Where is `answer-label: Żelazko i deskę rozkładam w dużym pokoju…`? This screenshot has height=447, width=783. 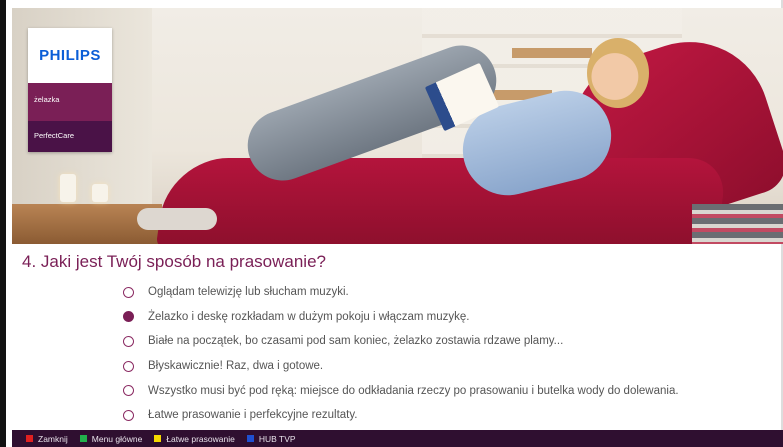
answer-label: Żelazko i deskę rozkładam w dużym pokoju… is located at coordinates (309, 316).